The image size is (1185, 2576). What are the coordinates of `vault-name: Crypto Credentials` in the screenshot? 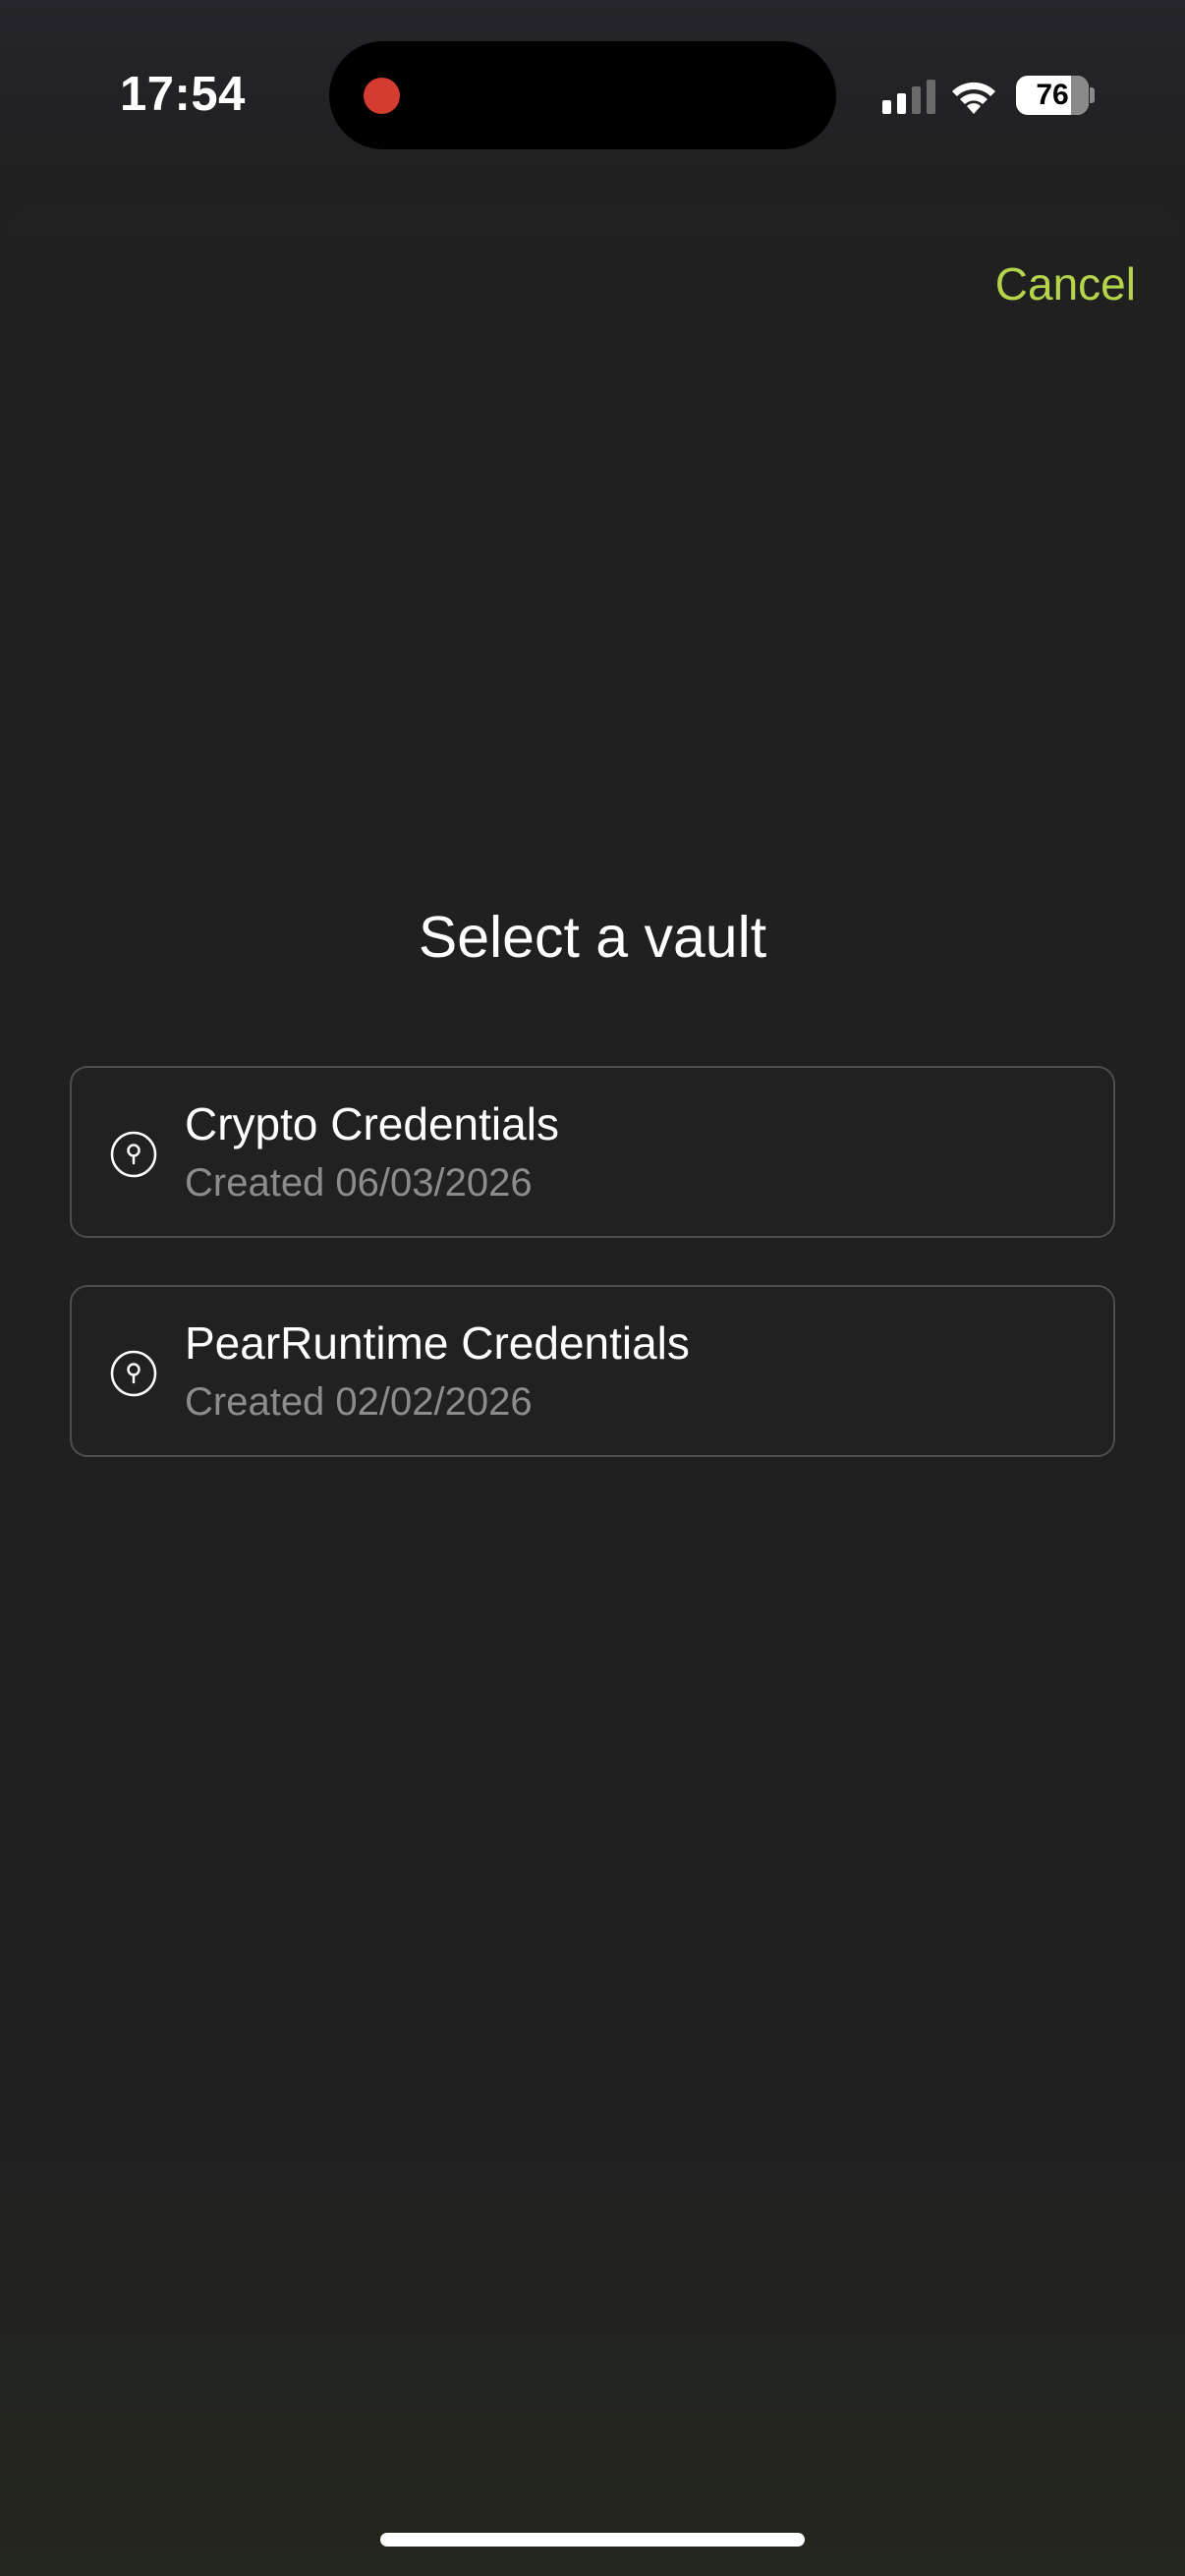 It's located at (372, 1123).